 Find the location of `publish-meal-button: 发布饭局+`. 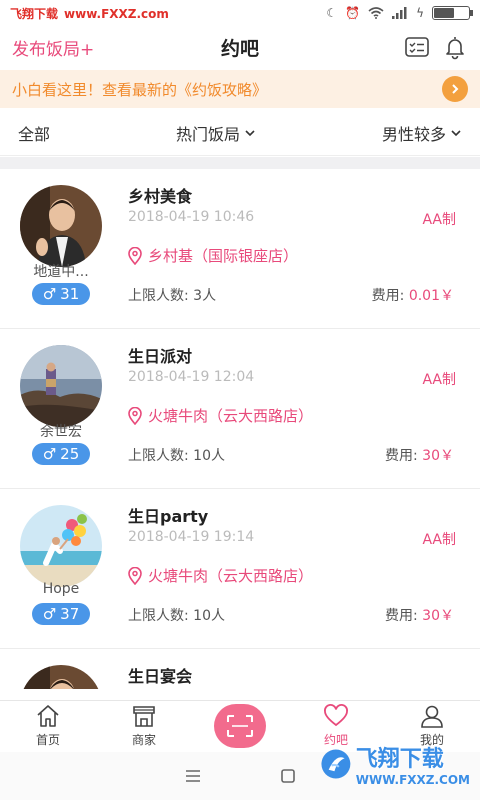

publish-meal-button: 发布饭局+ is located at coordinates (53, 47).